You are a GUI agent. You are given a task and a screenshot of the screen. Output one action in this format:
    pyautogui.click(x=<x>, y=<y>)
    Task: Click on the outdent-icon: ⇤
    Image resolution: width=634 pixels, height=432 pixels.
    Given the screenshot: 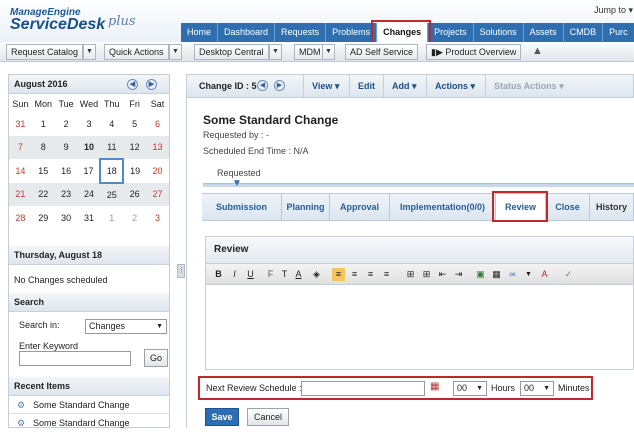 What is the action you would take?
    pyautogui.click(x=442, y=274)
    